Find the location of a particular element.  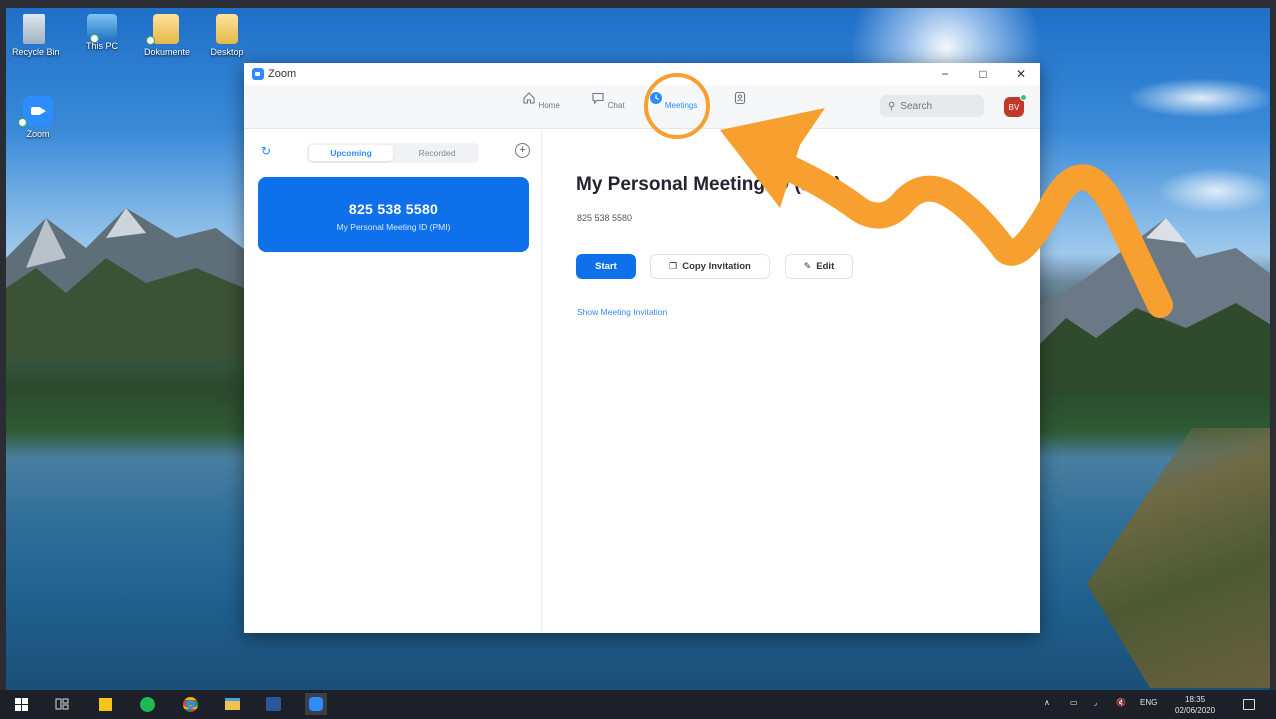

windows-logo-icon is located at coordinates (21, 704).